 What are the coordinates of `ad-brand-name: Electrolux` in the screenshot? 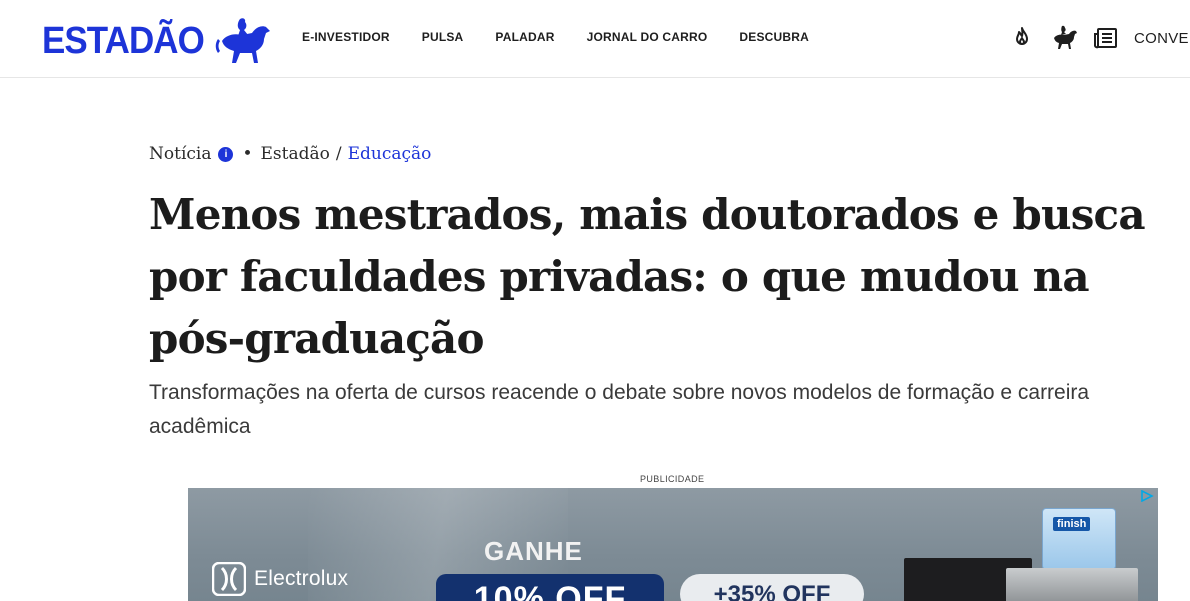 It's located at (301, 578).